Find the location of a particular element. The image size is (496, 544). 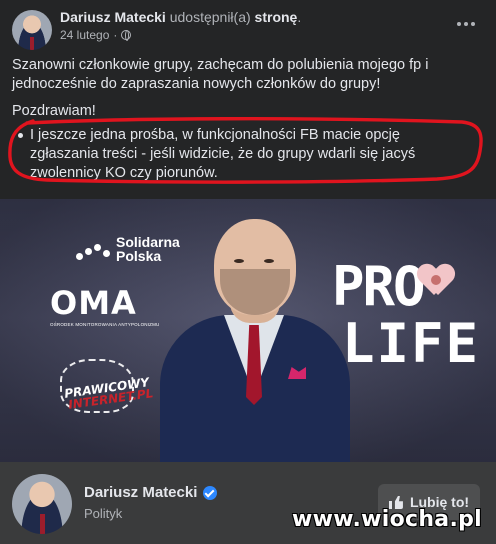

shared-page-link: stronę is located at coordinates (276, 17).